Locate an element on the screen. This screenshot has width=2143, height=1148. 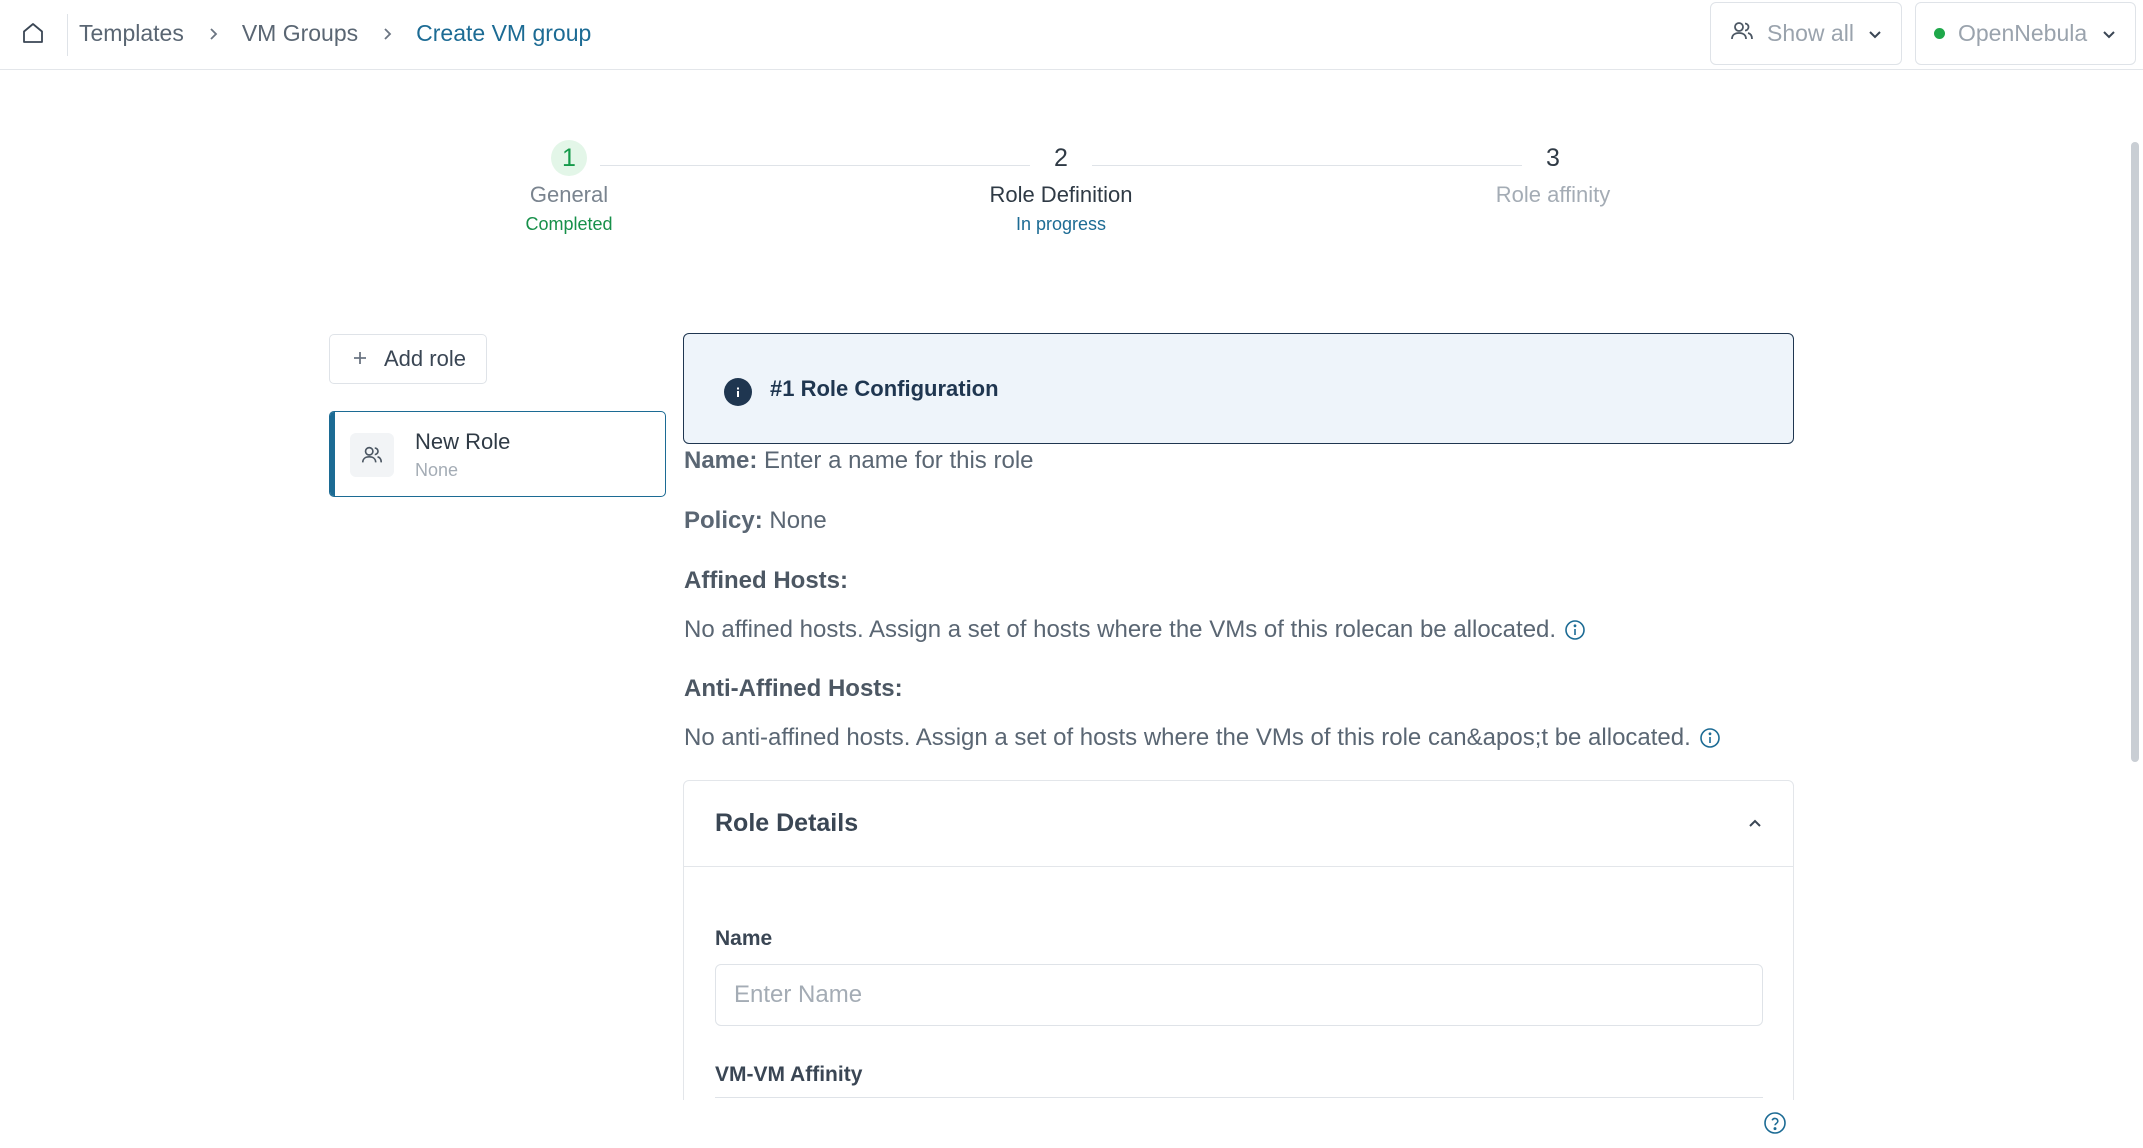
role-name-summary: Name: Enter a name for this role is located at coordinates (859, 461).